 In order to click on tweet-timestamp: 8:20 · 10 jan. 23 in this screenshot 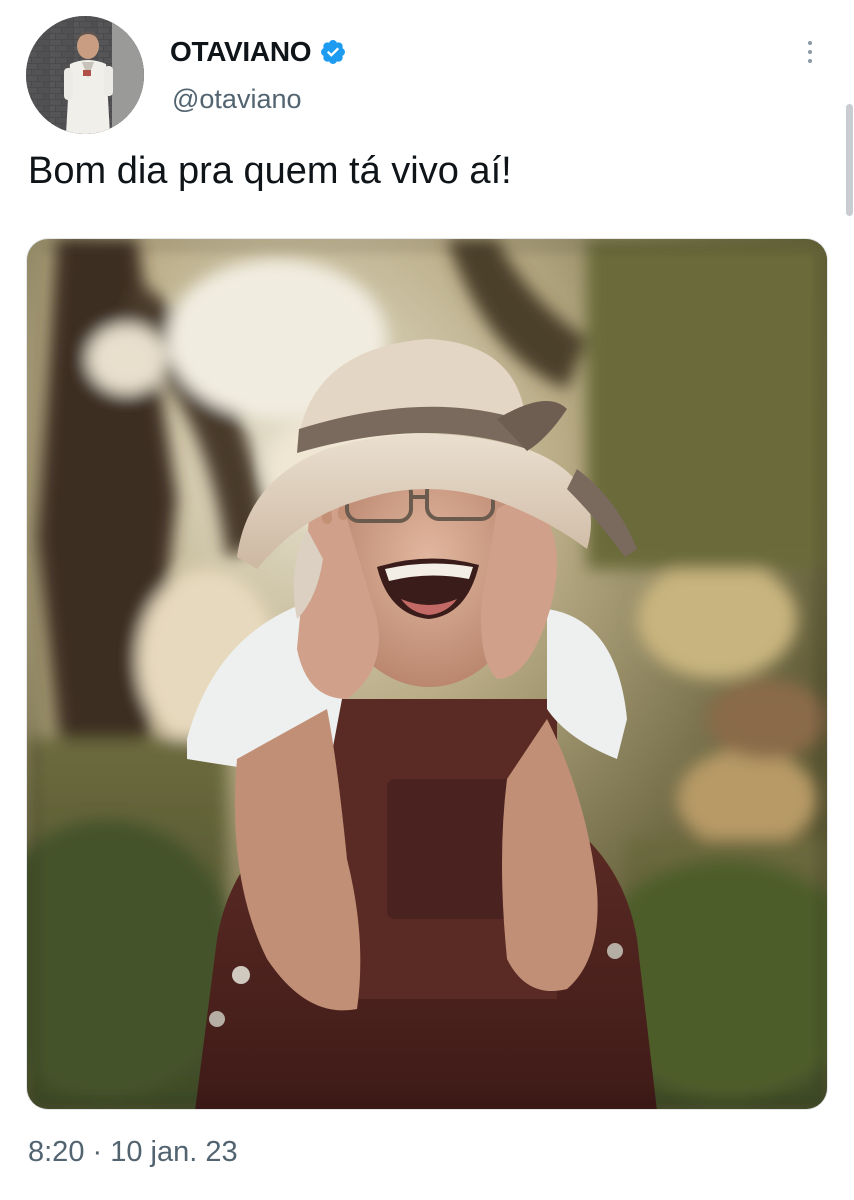, I will do `click(133, 1152)`.